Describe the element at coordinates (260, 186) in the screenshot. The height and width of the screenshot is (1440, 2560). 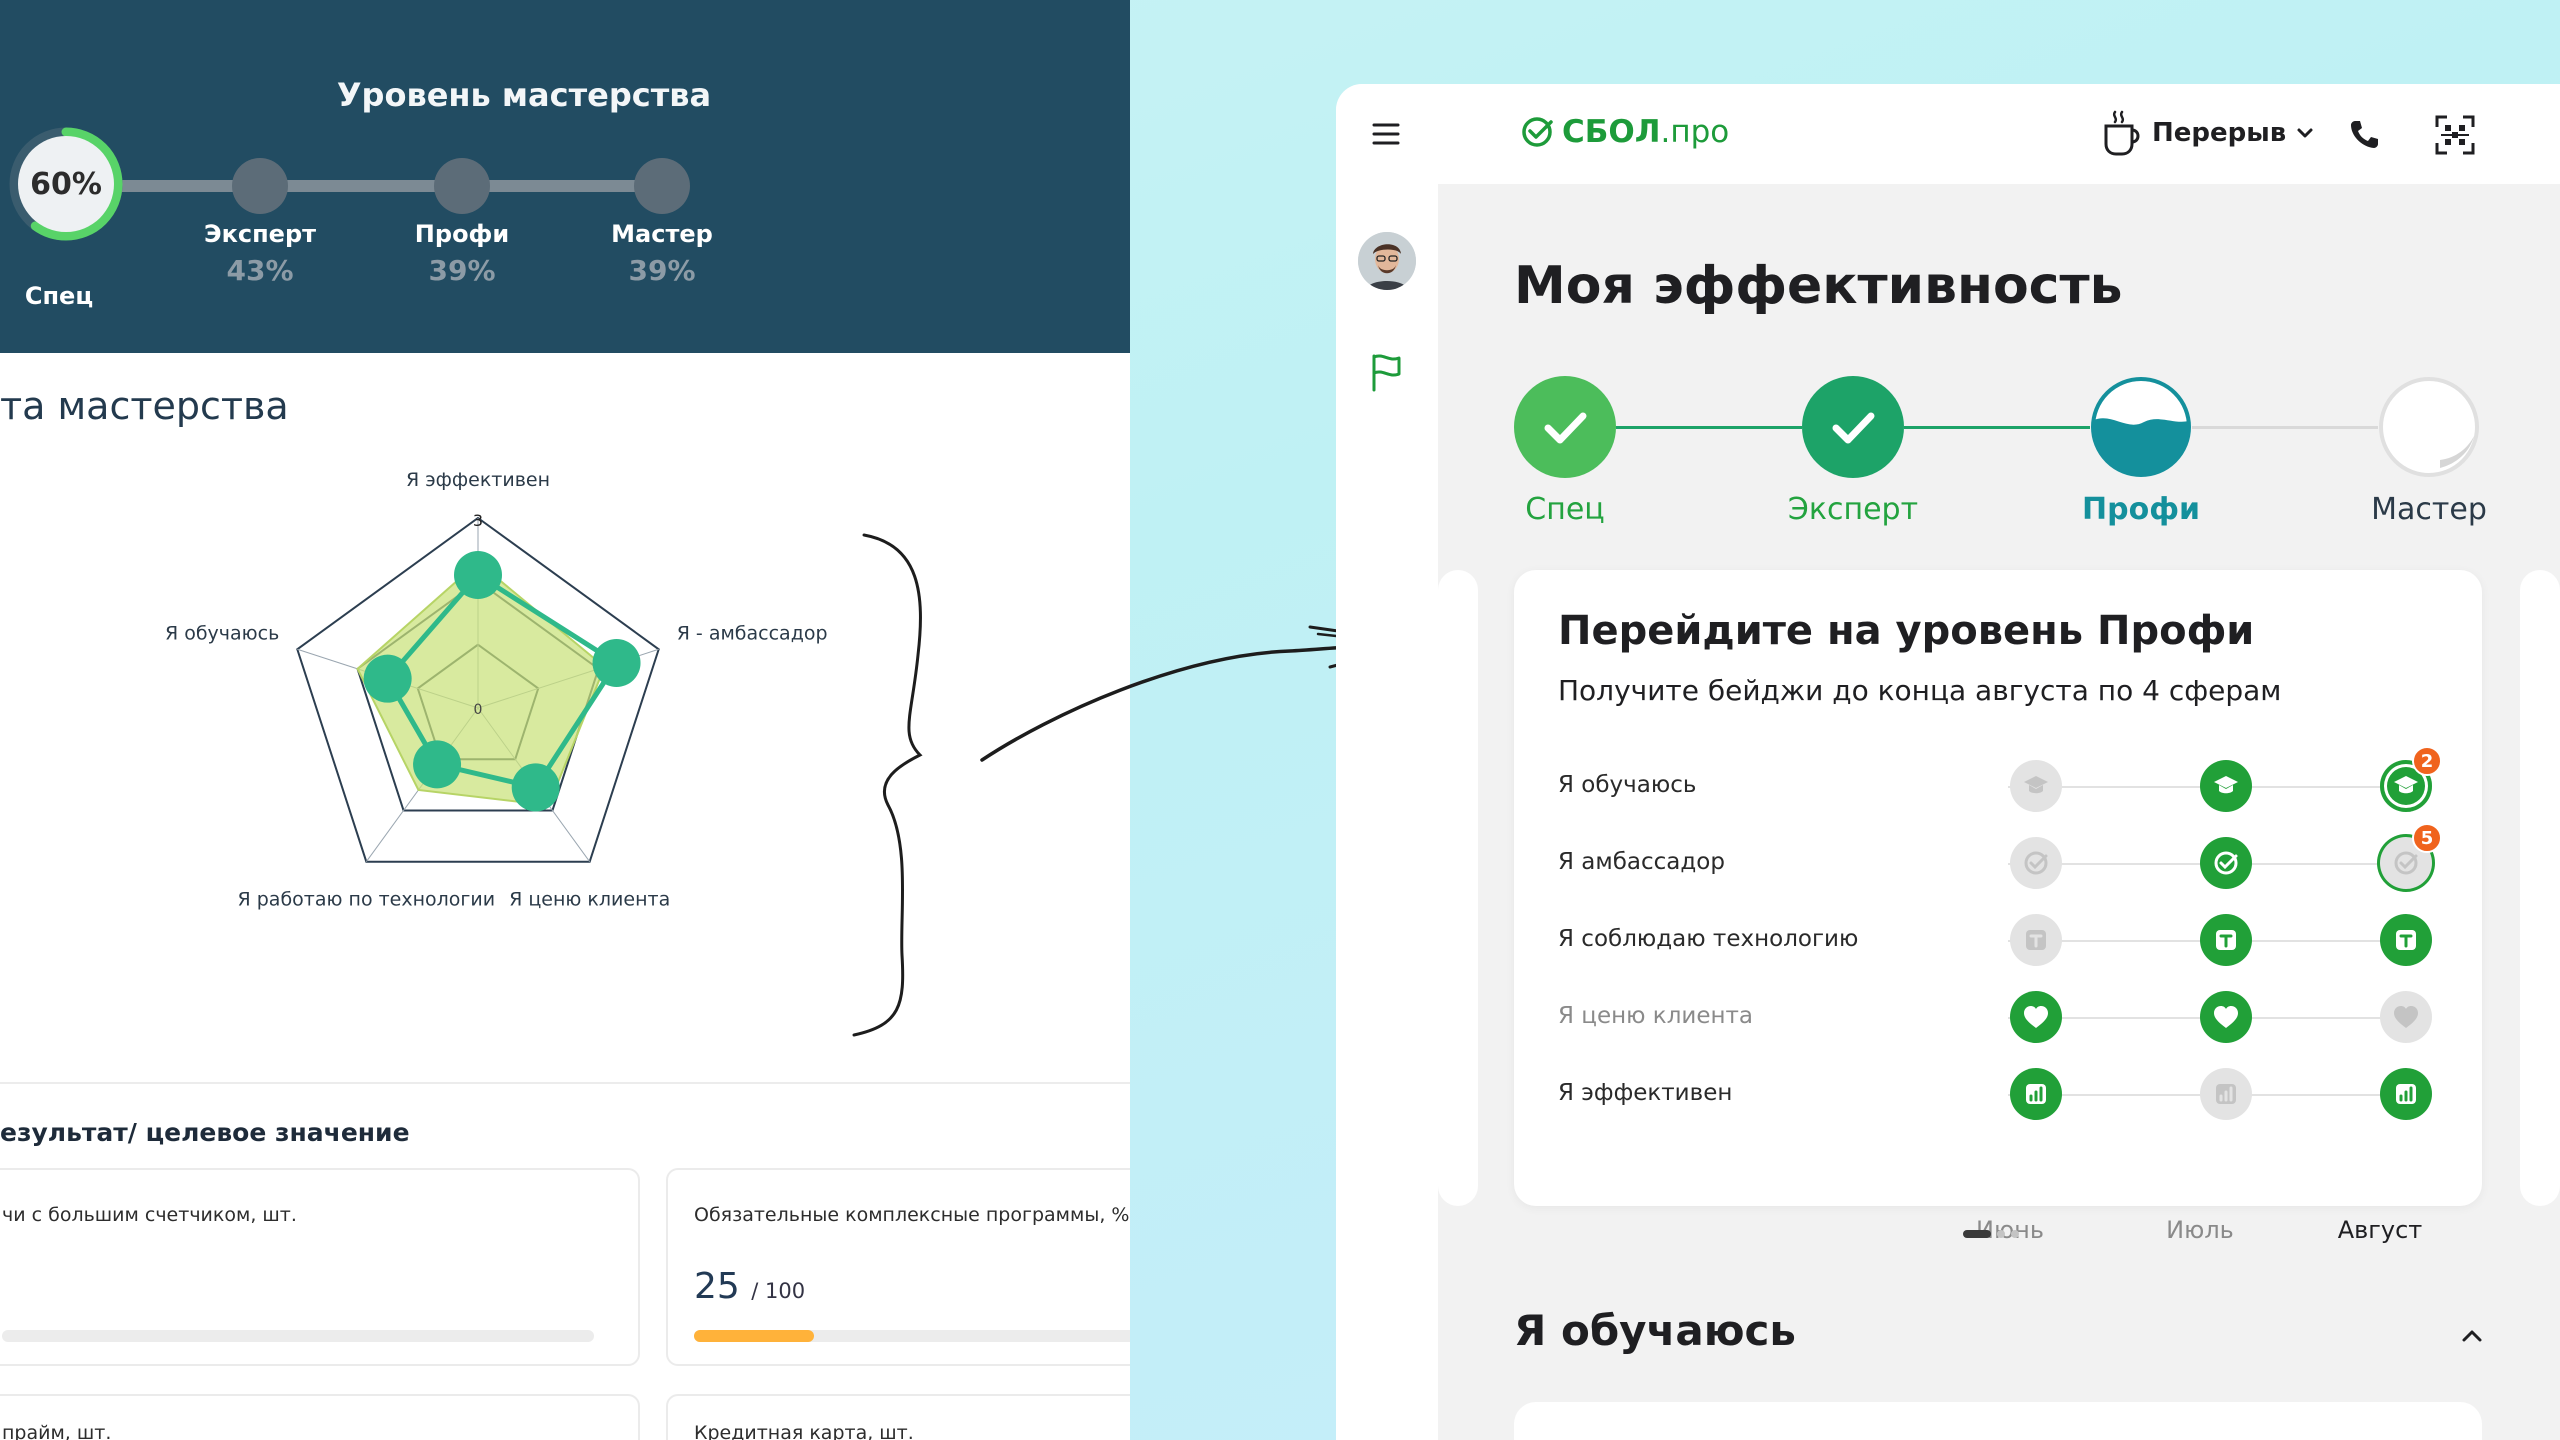
I see `level-node-expert` at that location.